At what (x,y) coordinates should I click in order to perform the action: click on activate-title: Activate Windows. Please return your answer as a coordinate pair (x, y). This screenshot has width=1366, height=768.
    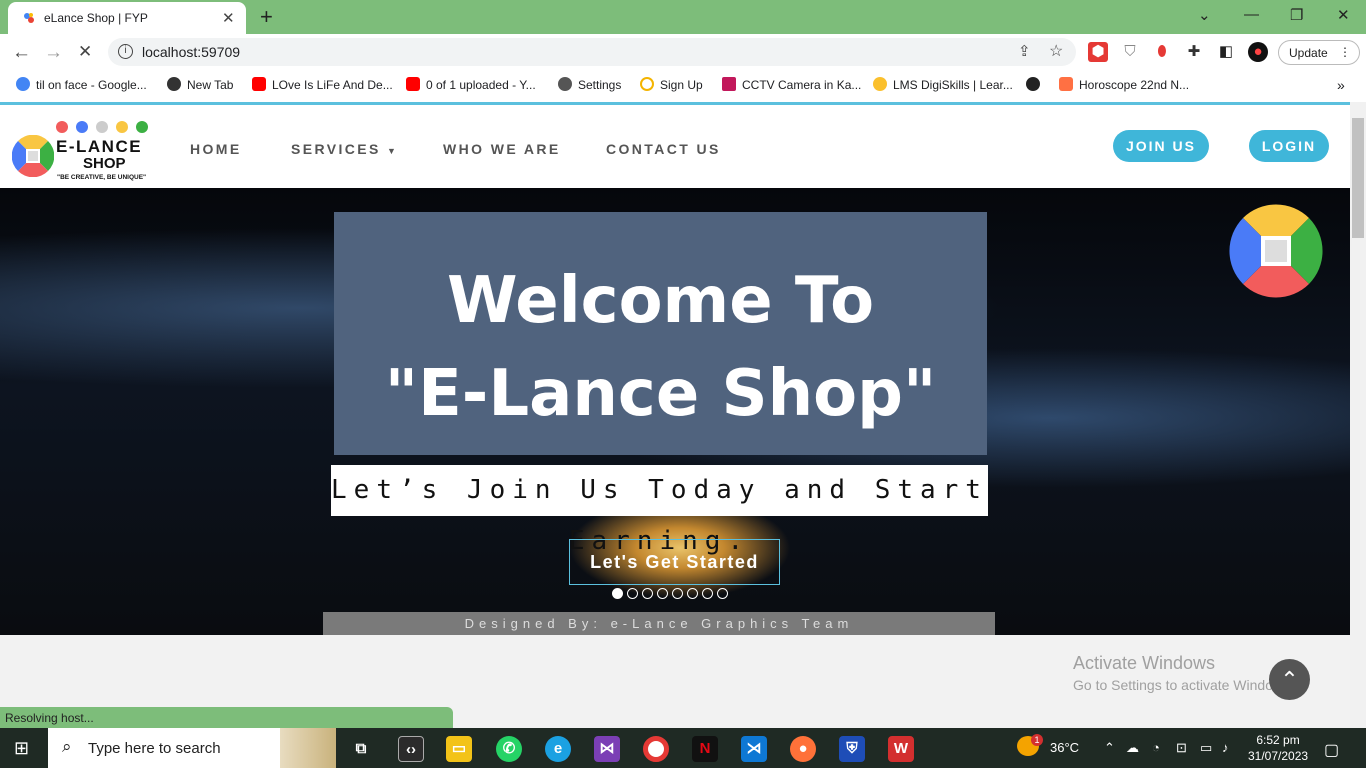
    Looking at the image, I should click on (1144, 663).